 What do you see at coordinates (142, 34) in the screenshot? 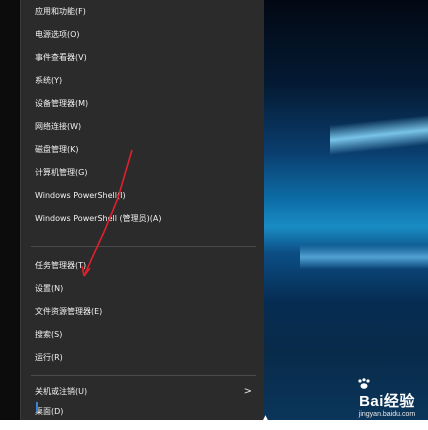
I see `menu-item-power-options: 电源选项(O)` at bounding box center [142, 34].